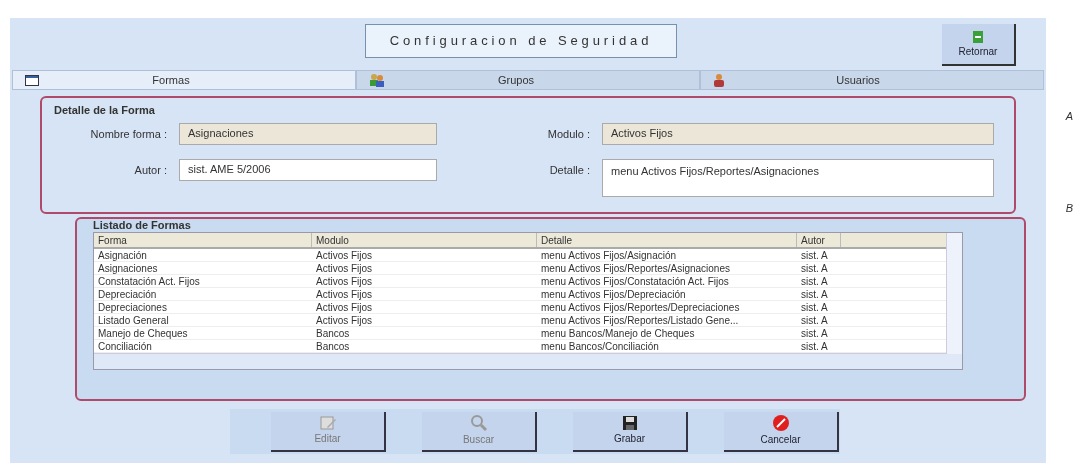  Describe the element at coordinates (609, 255) in the screenshot. I see `table-cell-text: menu Activos Fijos/Asignación` at that location.